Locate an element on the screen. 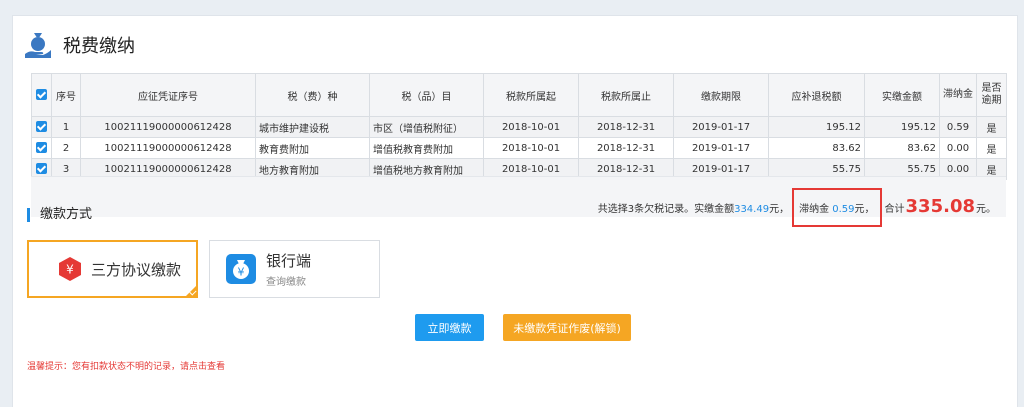  warning-tip-link: 温馨提示：您有扣款状态不明的记录，请点击查看 is located at coordinates (126, 365).